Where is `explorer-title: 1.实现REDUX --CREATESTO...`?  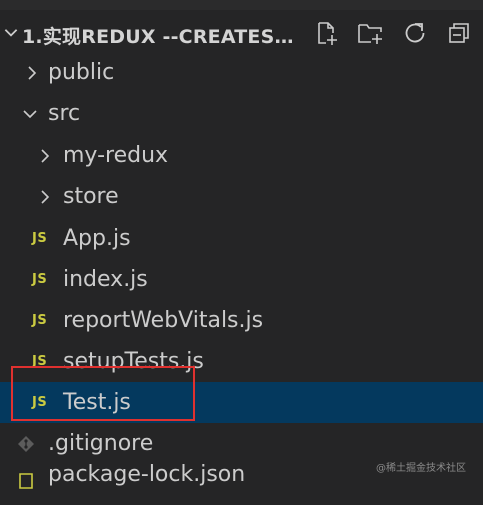
explorer-title: 1.实现REDUX --CREATESTO... is located at coordinates (163, 35).